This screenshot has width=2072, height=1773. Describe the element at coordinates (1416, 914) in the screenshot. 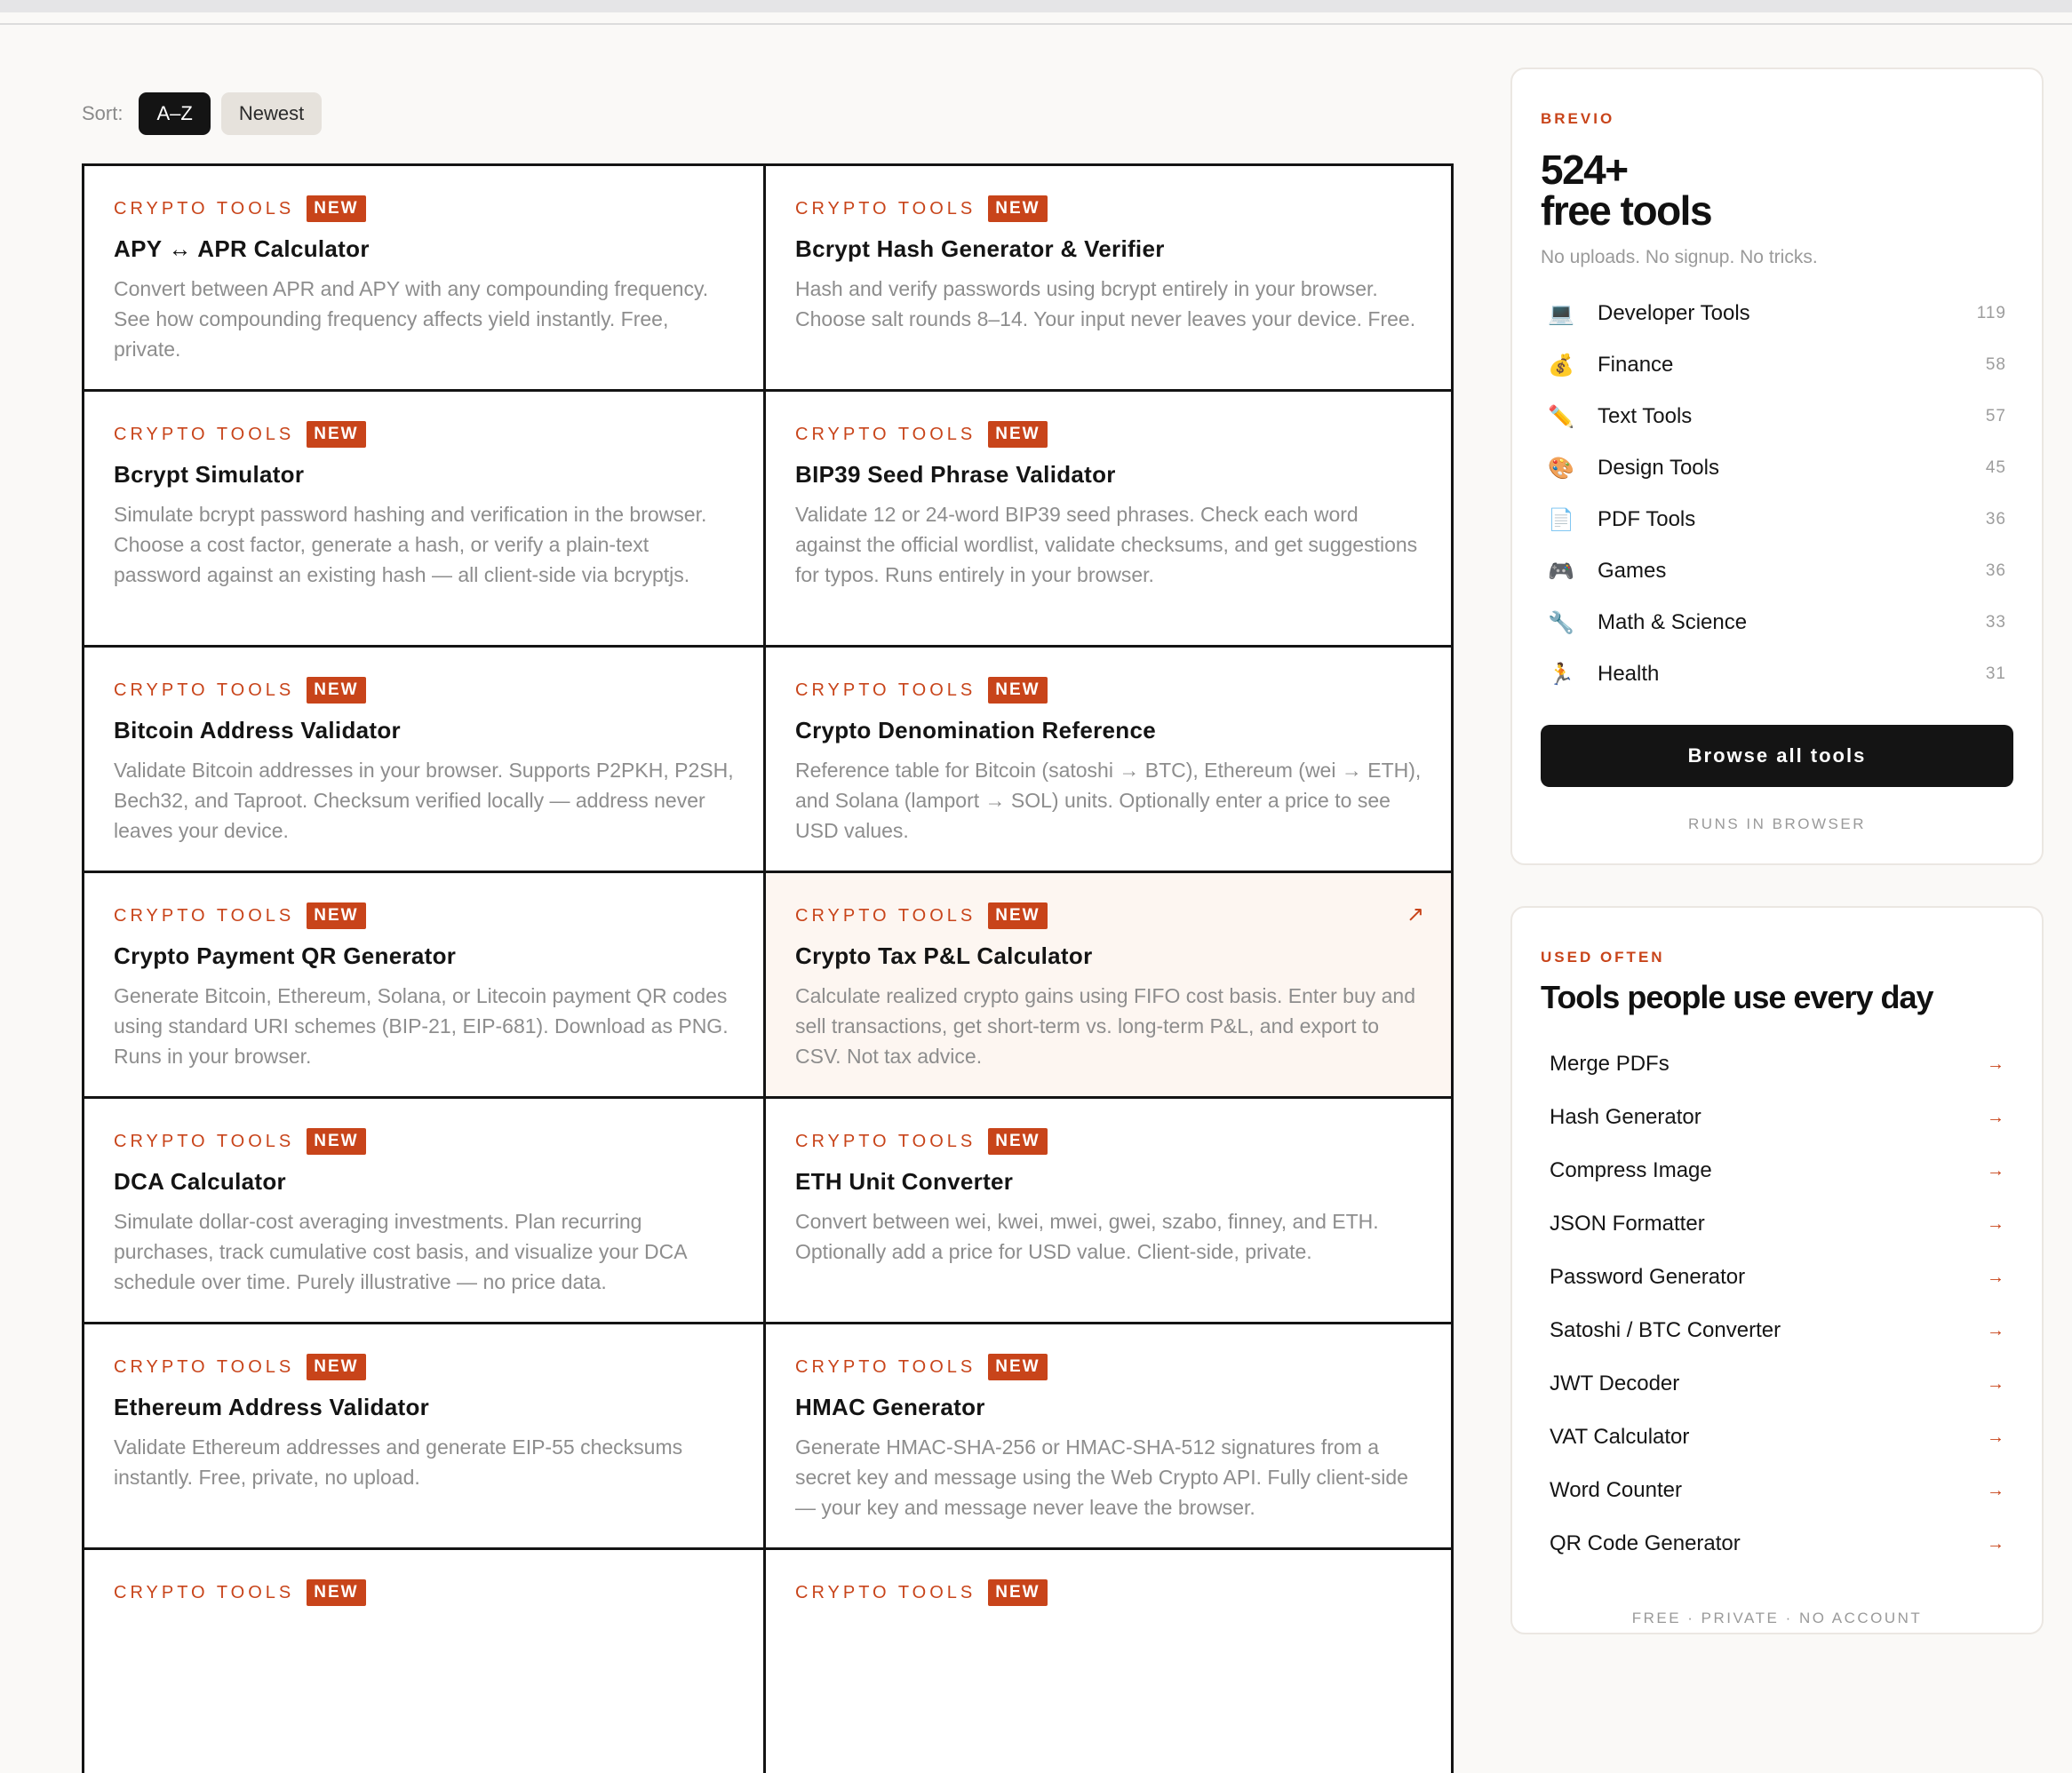

I see `open-arrow-icon: ↗` at that location.